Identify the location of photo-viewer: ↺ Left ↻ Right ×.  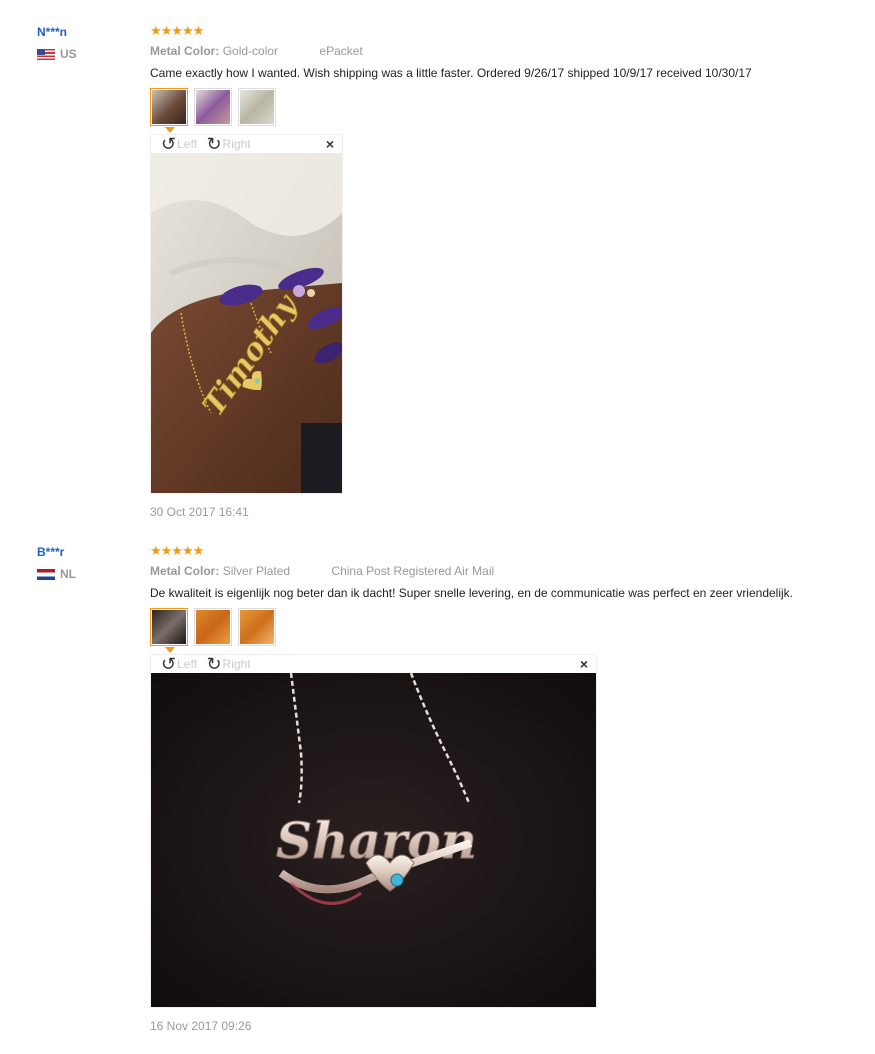
(246, 314).